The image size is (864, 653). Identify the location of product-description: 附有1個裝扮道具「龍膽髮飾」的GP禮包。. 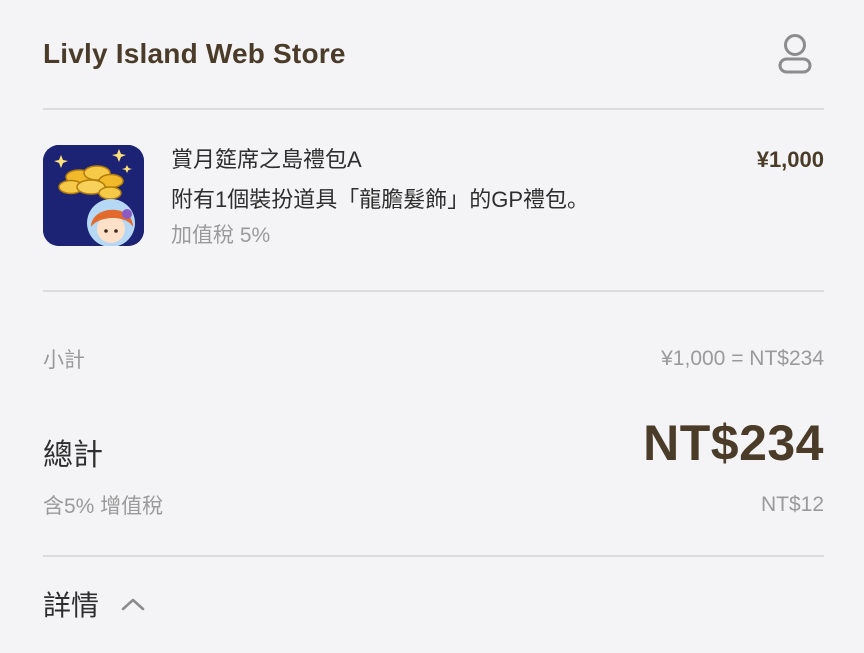
(380, 199).